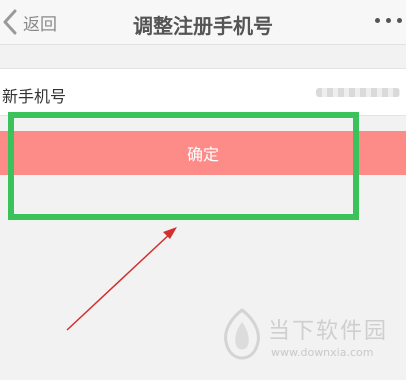 This screenshot has width=406, height=380. I want to click on watermark-name: 当下软件园, so click(328, 331).